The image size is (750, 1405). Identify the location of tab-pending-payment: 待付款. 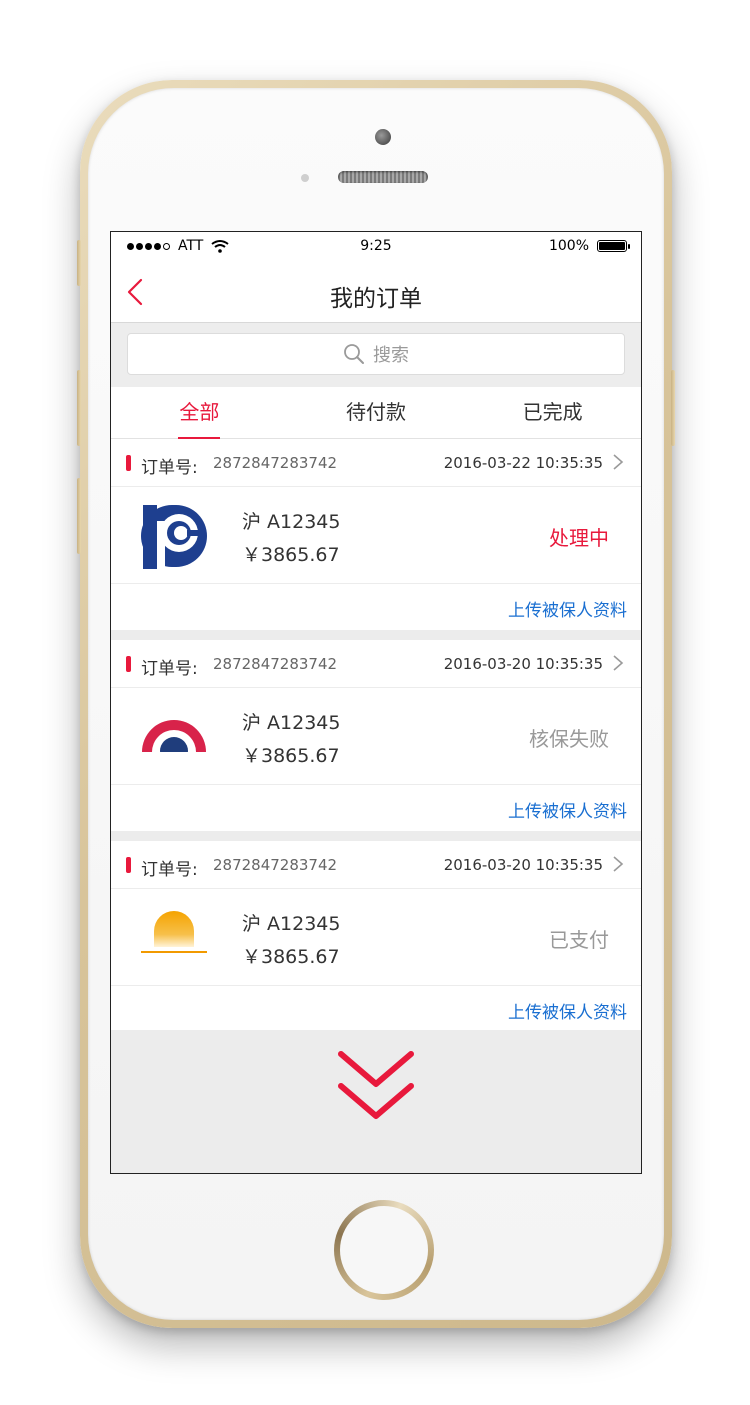
(376, 412).